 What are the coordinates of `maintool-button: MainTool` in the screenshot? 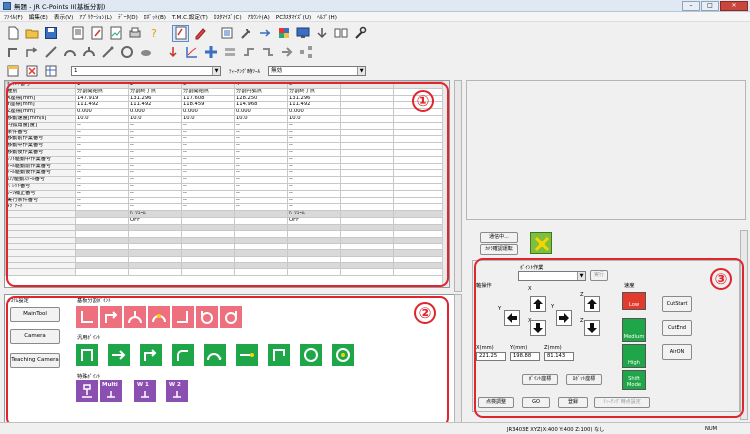 It's located at (35, 314).